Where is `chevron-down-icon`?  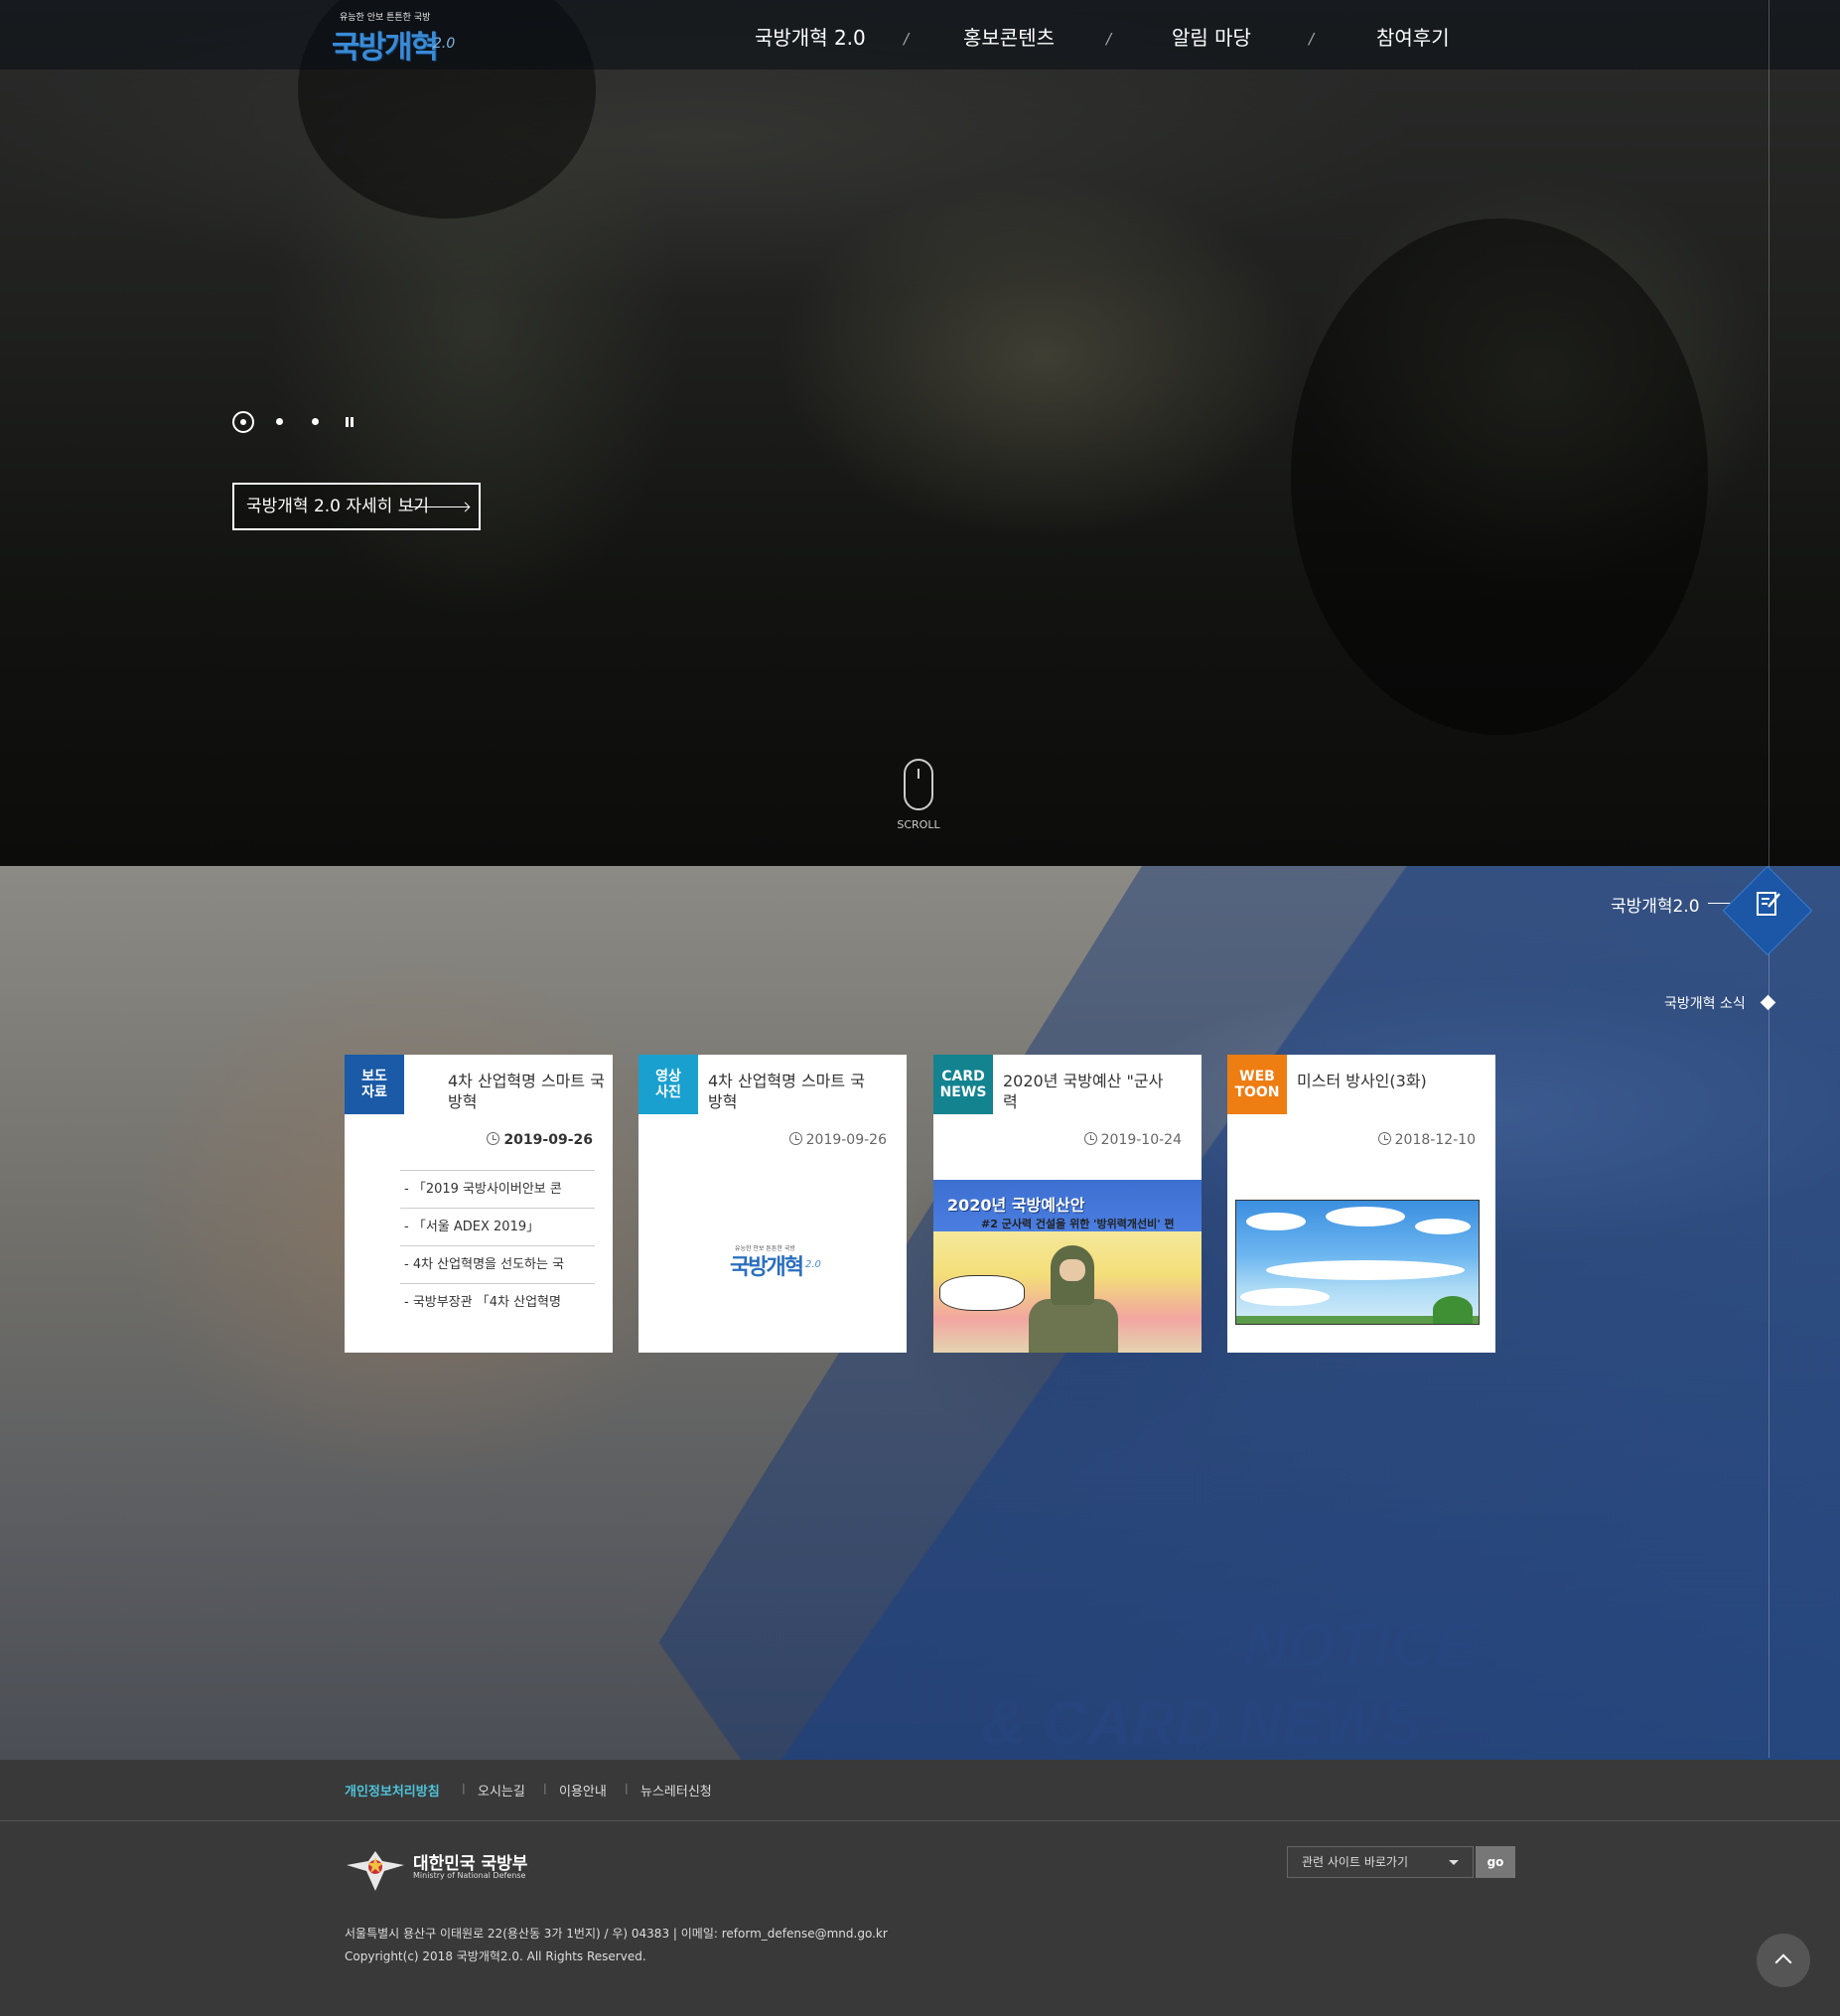
chevron-down-icon is located at coordinates (1454, 1862).